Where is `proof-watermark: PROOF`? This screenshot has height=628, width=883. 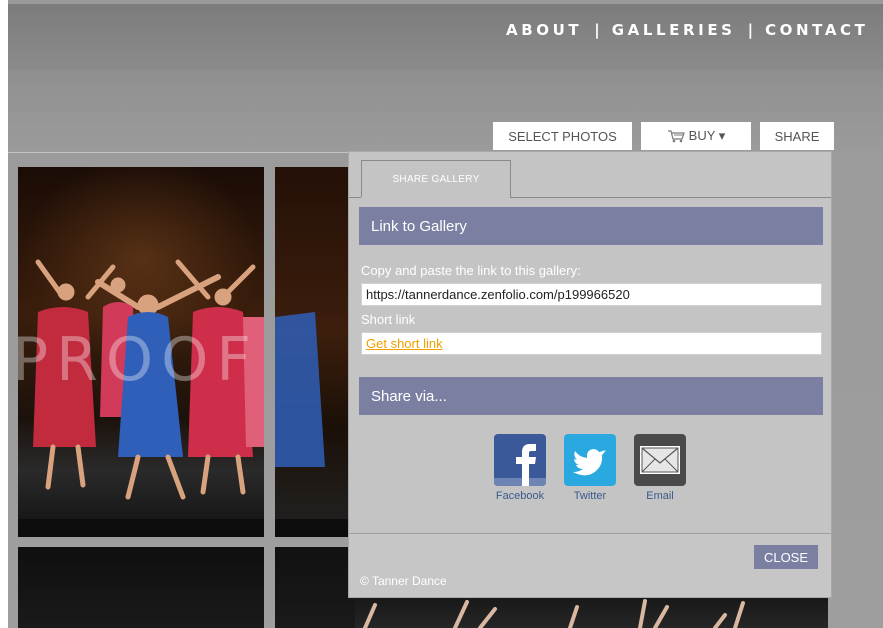 proof-watermark: PROOF is located at coordinates (138, 360).